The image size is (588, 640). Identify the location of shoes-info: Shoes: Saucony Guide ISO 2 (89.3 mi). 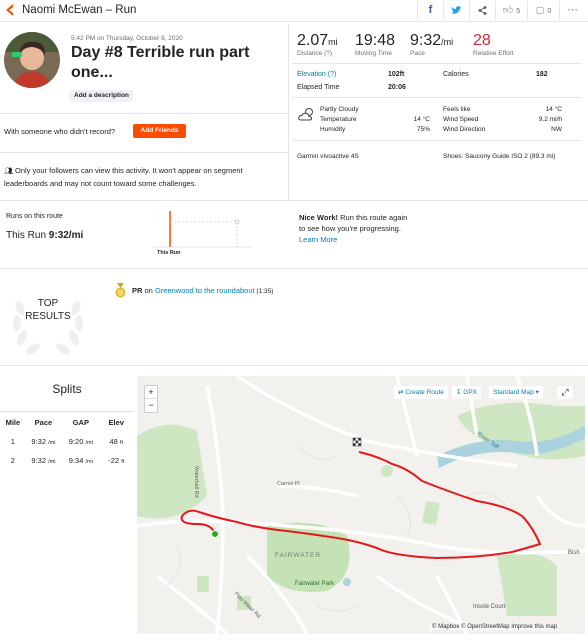
(499, 156).